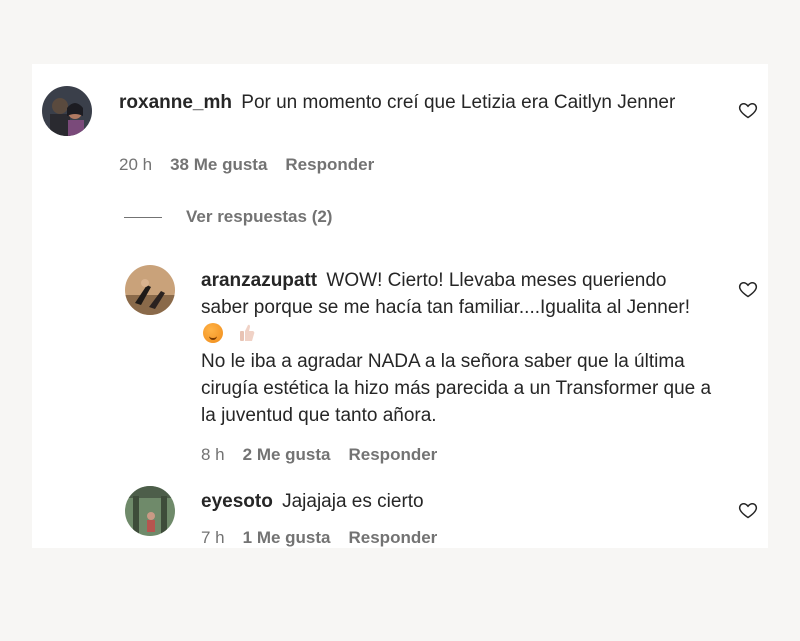 The width and height of the screenshot is (800, 641). Describe the element at coordinates (143, 217) in the screenshot. I see `divider-line` at that location.